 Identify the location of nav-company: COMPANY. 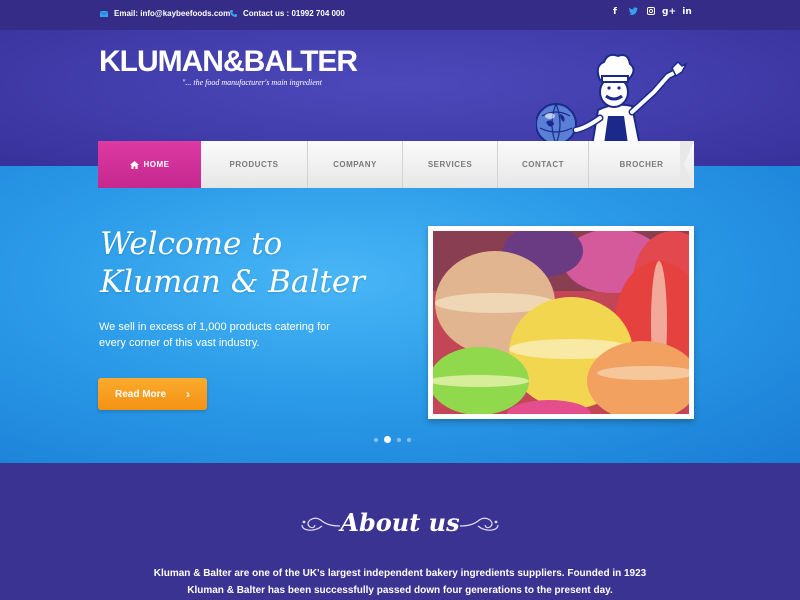
(355, 164).